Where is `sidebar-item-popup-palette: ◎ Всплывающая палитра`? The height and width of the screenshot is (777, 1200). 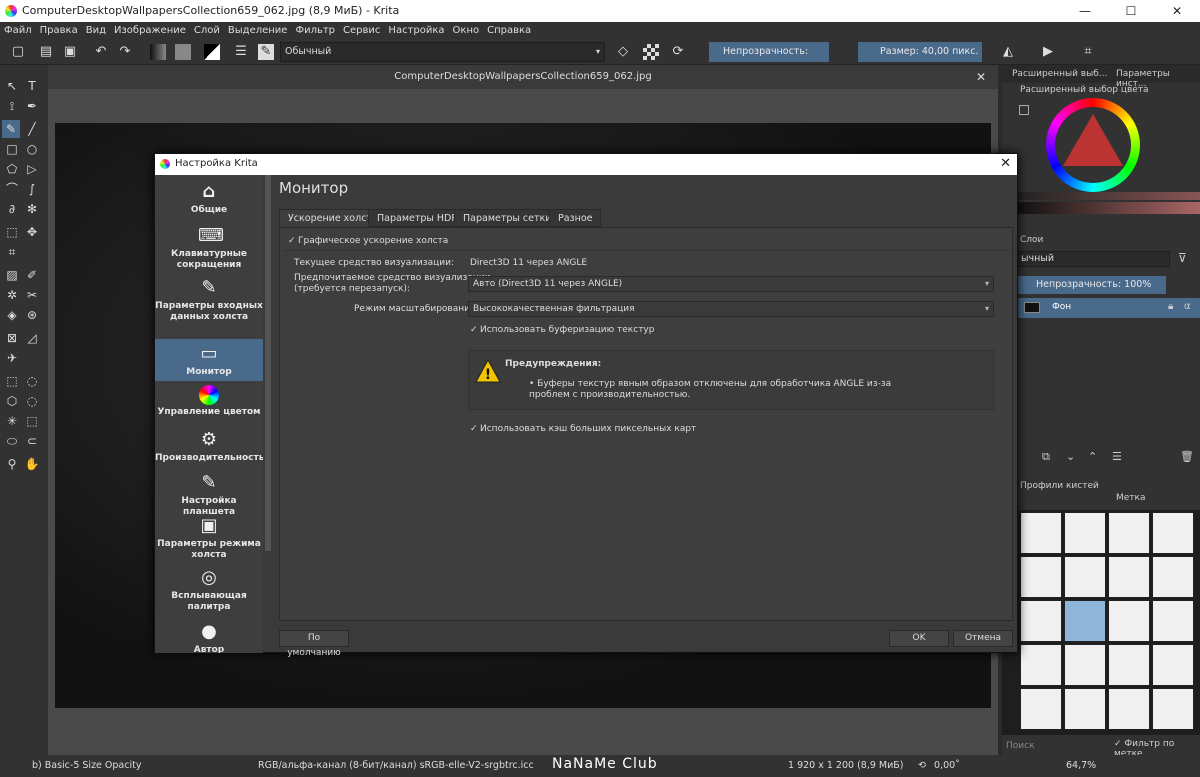
sidebar-item-popup-palette: ◎ Всплывающая палитра is located at coordinates (209, 592).